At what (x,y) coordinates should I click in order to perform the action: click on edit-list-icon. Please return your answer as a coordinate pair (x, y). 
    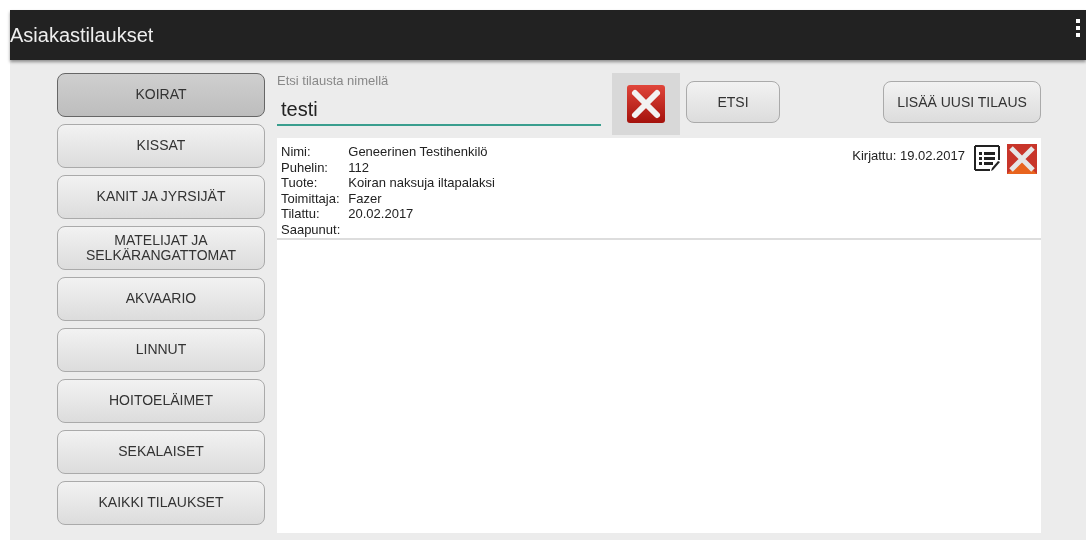
    Looking at the image, I should click on (987, 158).